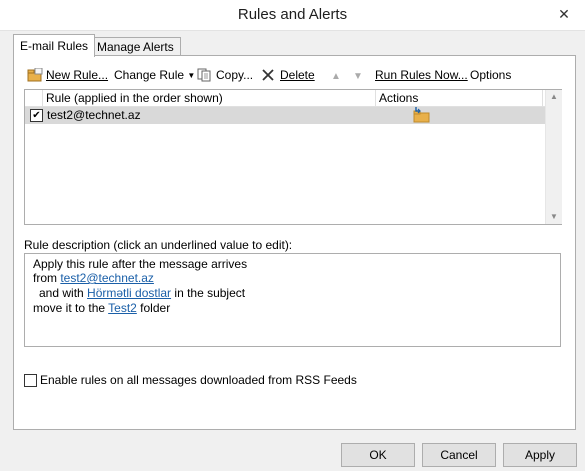 This screenshot has height=471, width=585. What do you see at coordinates (208, 293) in the screenshot?
I see `description-text: in the subject` at bounding box center [208, 293].